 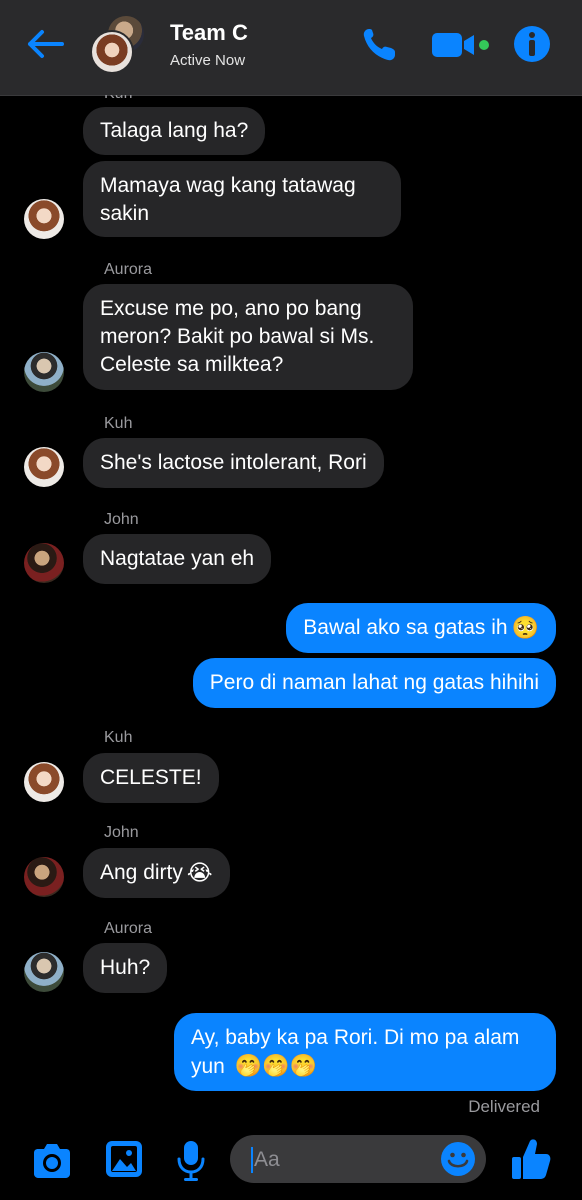 What do you see at coordinates (191, 1161) in the screenshot?
I see `microphone-icon` at bounding box center [191, 1161].